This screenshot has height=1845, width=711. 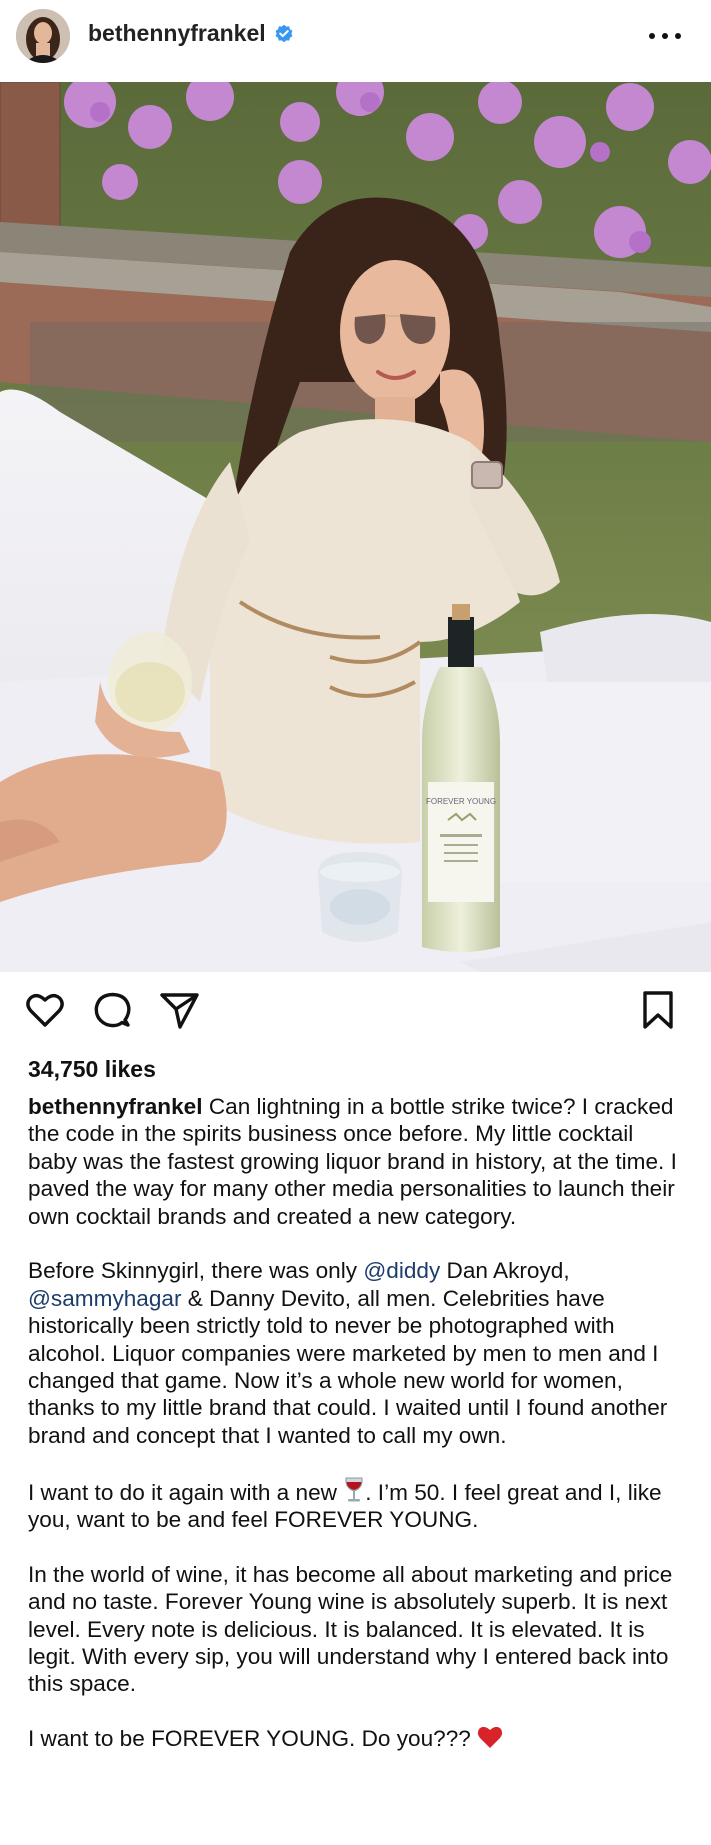 What do you see at coordinates (658, 1010) in the screenshot?
I see `bookmark-icon` at bounding box center [658, 1010].